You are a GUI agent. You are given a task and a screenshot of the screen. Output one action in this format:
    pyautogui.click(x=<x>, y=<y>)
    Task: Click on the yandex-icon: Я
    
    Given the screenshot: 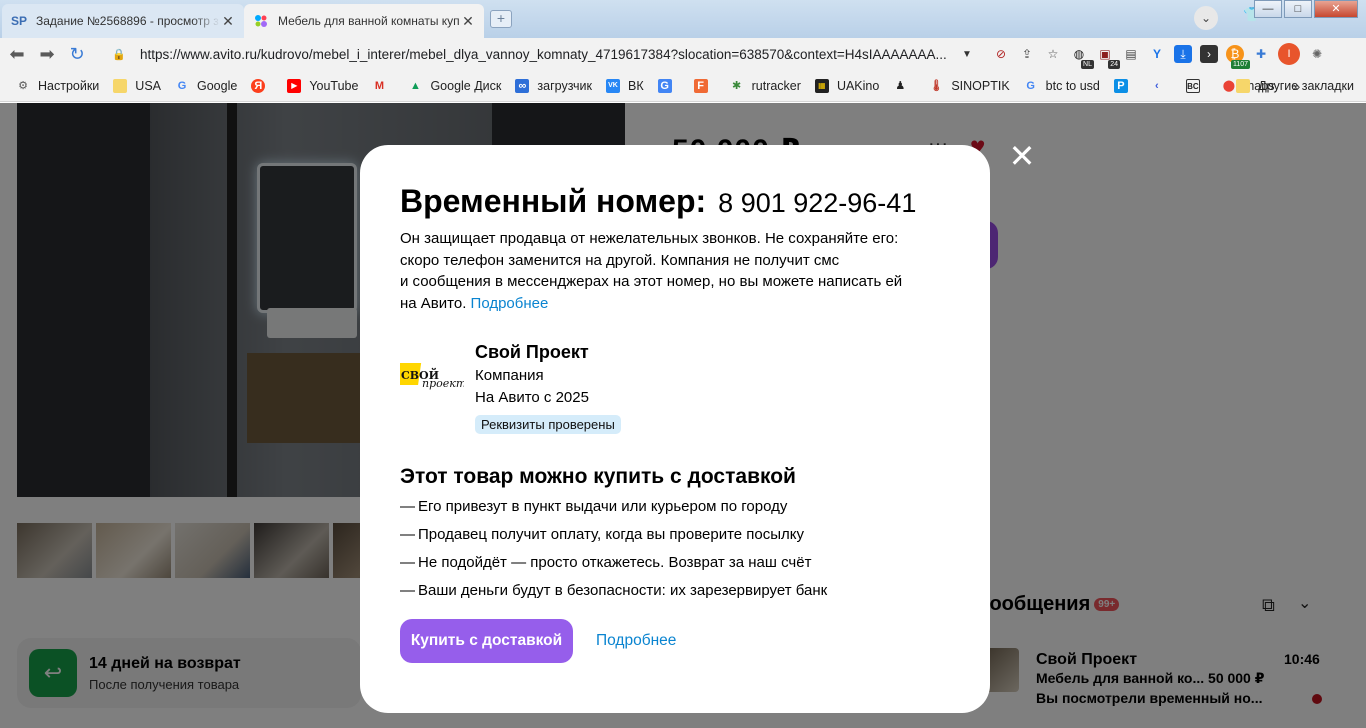 What is the action you would take?
    pyautogui.click(x=258, y=85)
    